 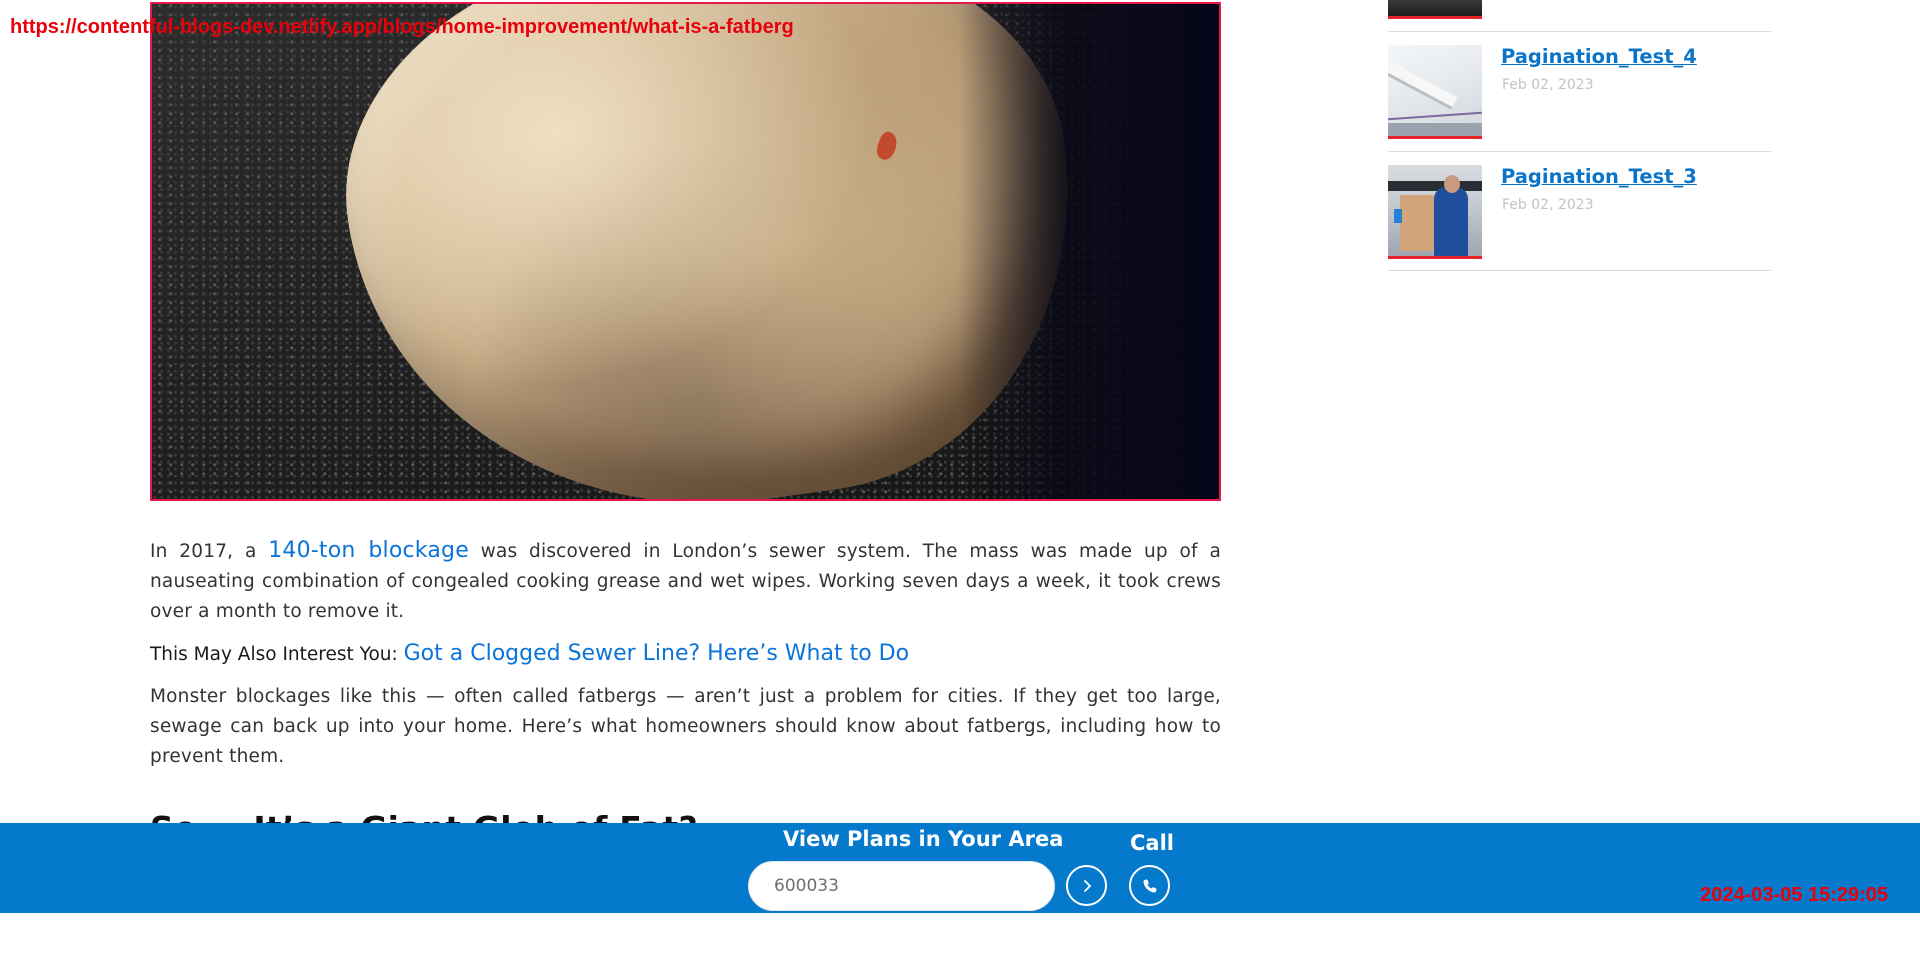 What do you see at coordinates (1435, 186) in the screenshot?
I see `shelf-shape` at bounding box center [1435, 186].